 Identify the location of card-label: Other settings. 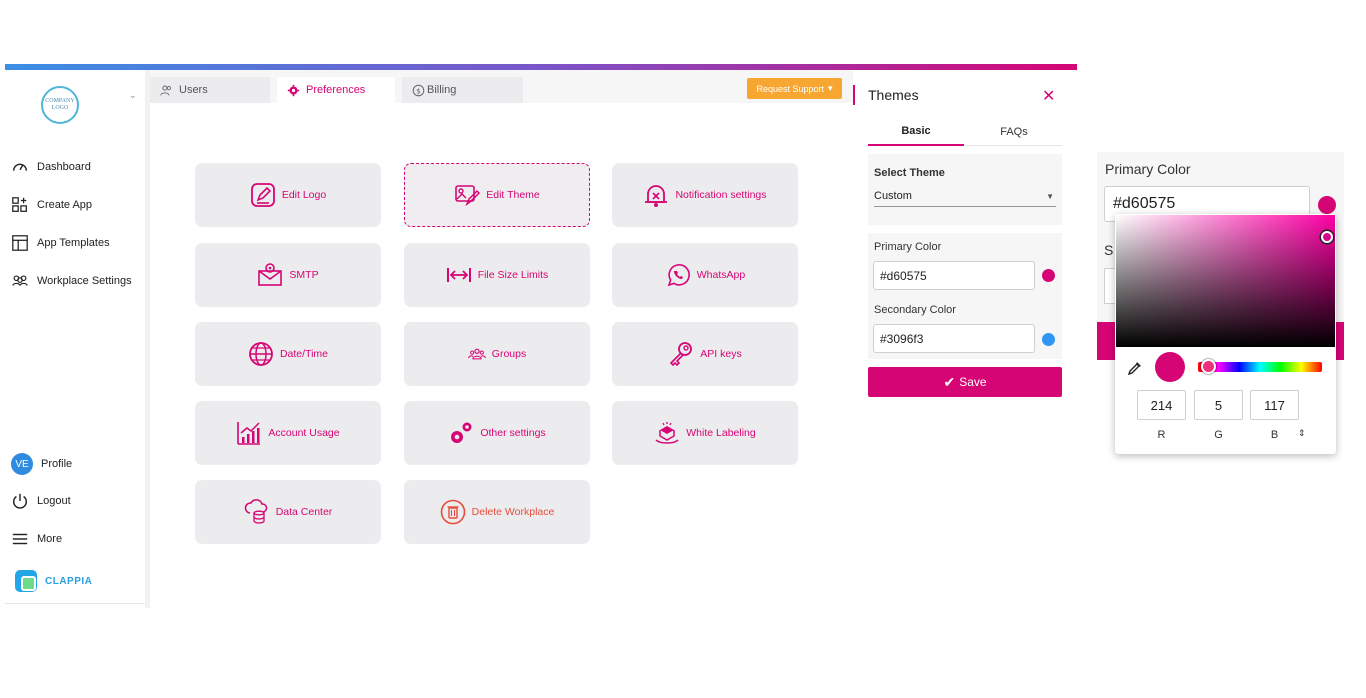
(513, 433).